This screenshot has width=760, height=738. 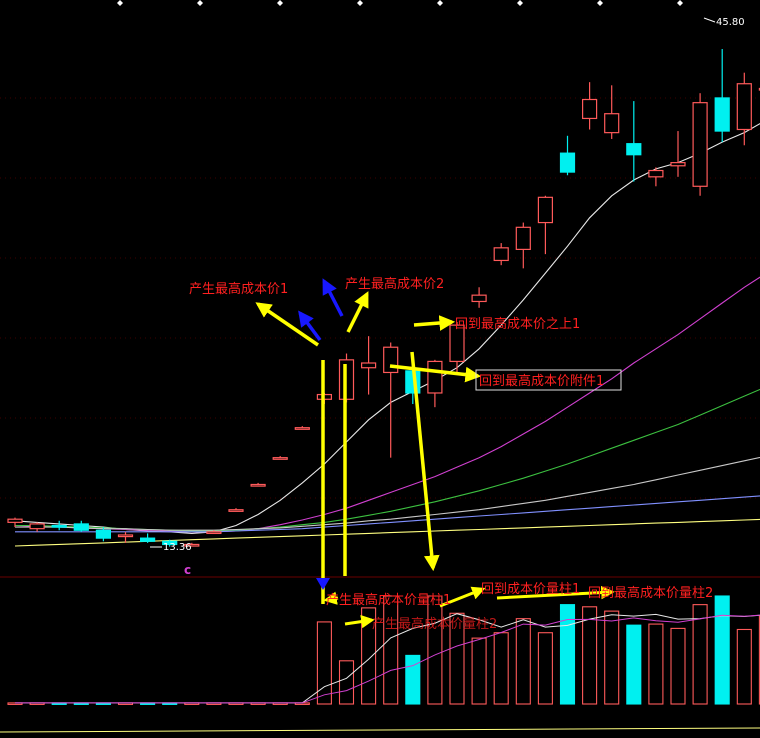 What do you see at coordinates (650, 593) in the screenshot?
I see `vol-annotation-4: 回到最高成本价量柱2` at bounding box center [650, 593].